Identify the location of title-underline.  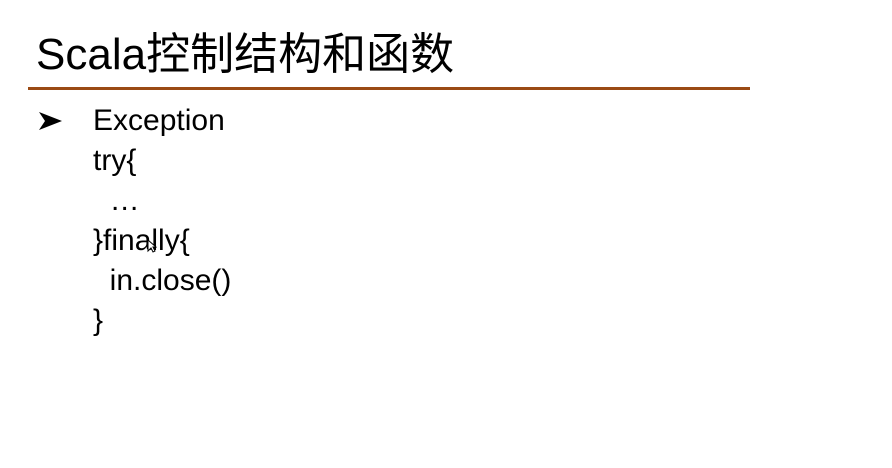
(389, 88).